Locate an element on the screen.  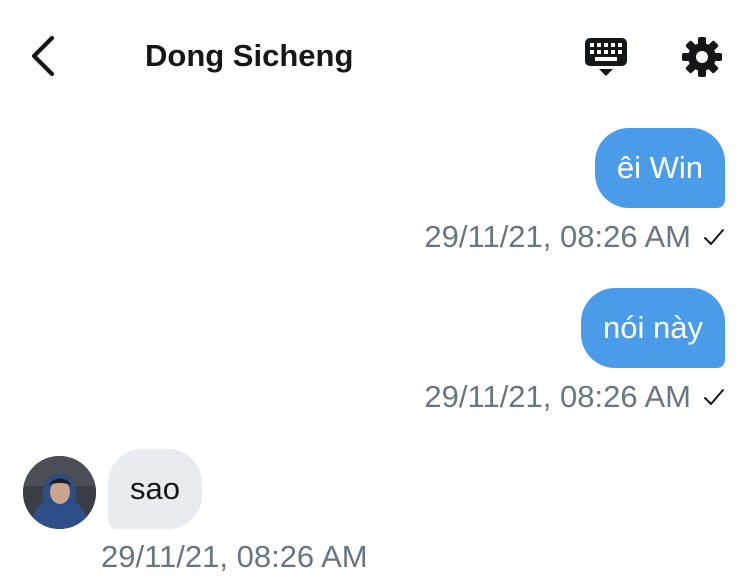
avatar is located at coordinates (59, 492).